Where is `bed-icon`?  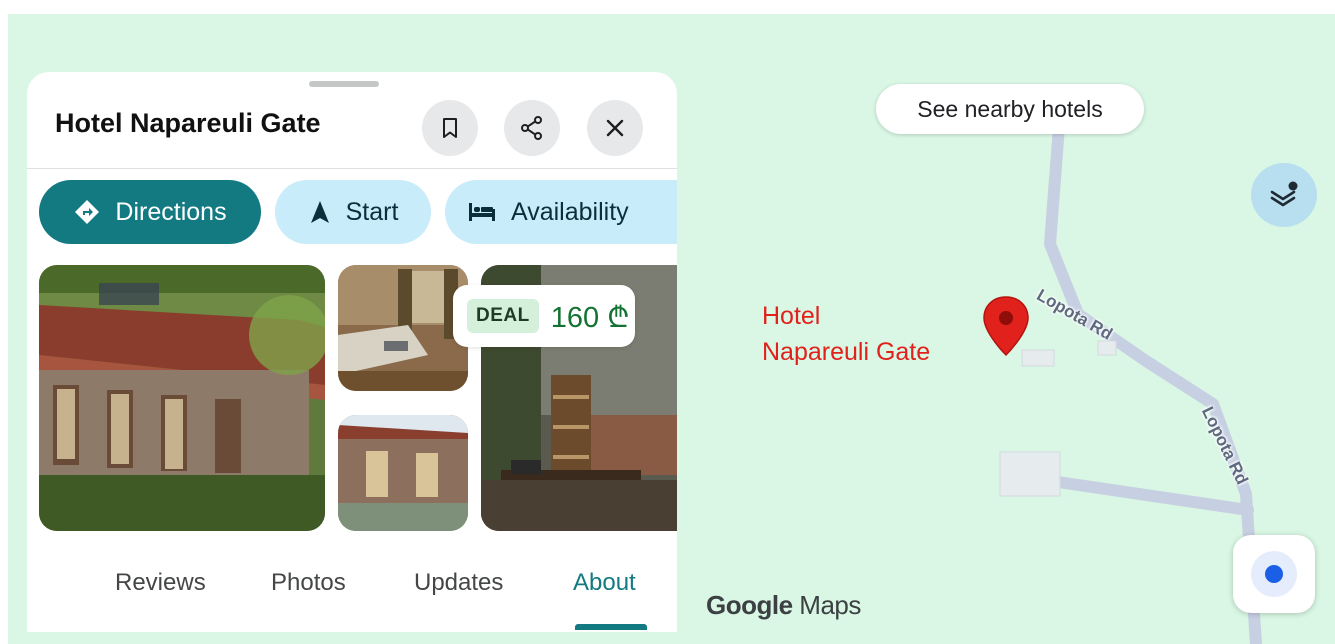 bed-icon is located at coordinates (482, 212).